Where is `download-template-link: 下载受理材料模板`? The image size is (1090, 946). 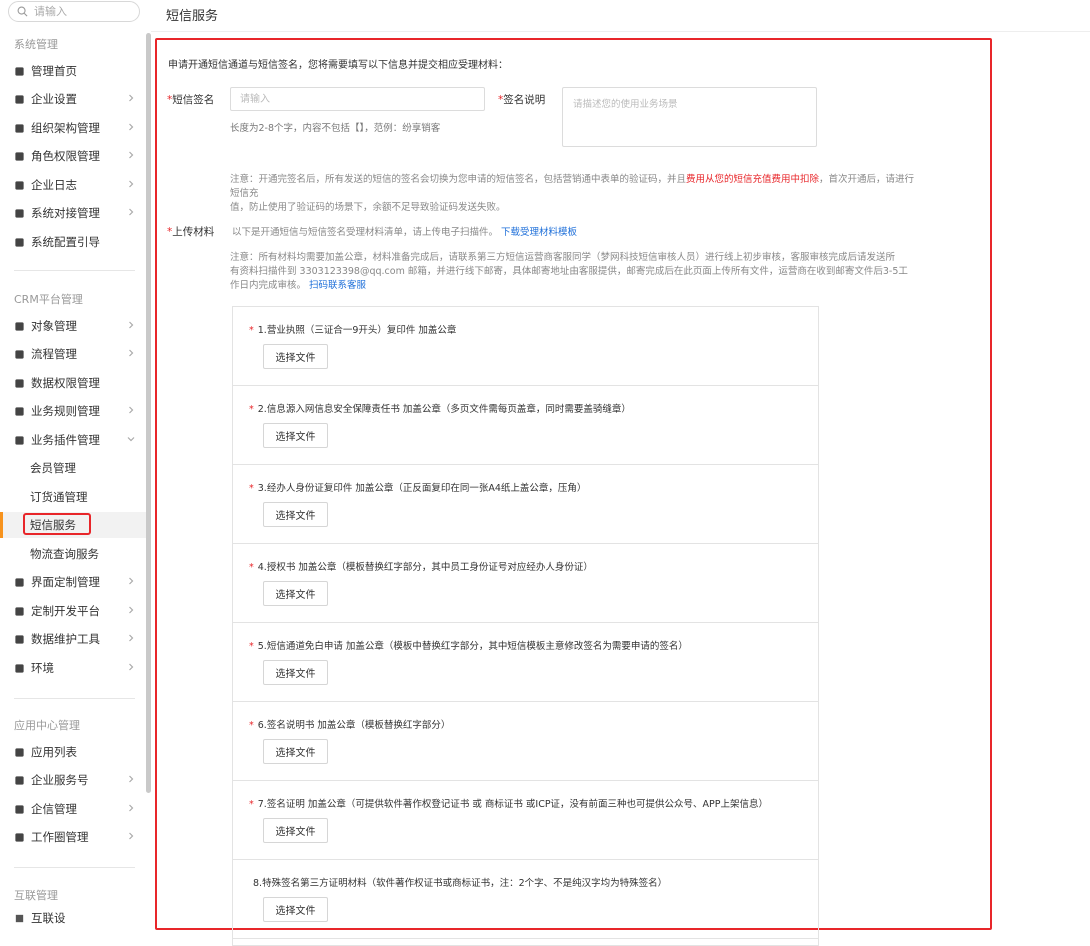
download-template-link: 下载受理材料模板 is located at coordinates (539, 232).